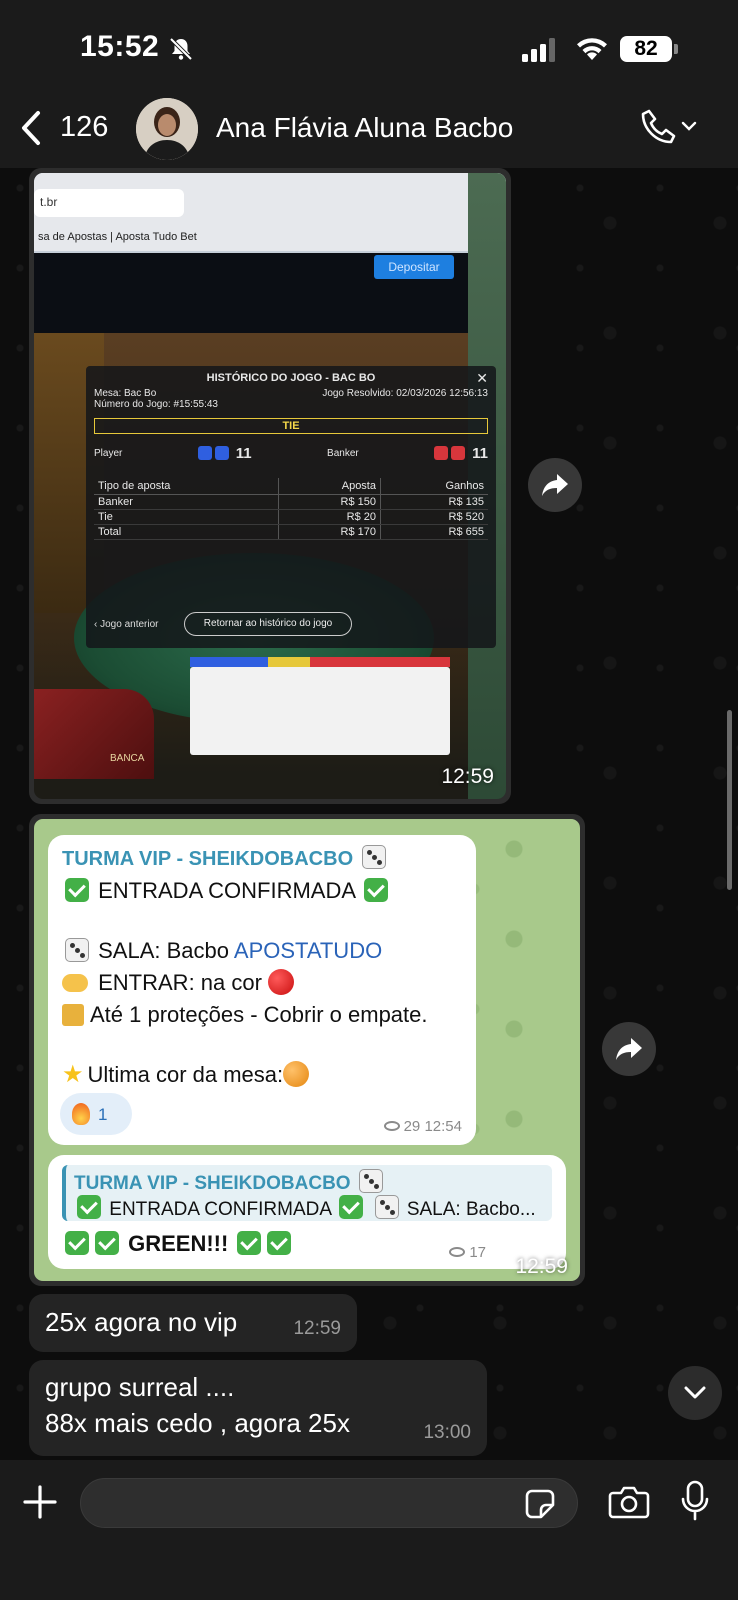 The width and height of the screenshot is (738, 1600). I want to click on table-row: Total R$ 170 R$ 655, so click(291, 532).